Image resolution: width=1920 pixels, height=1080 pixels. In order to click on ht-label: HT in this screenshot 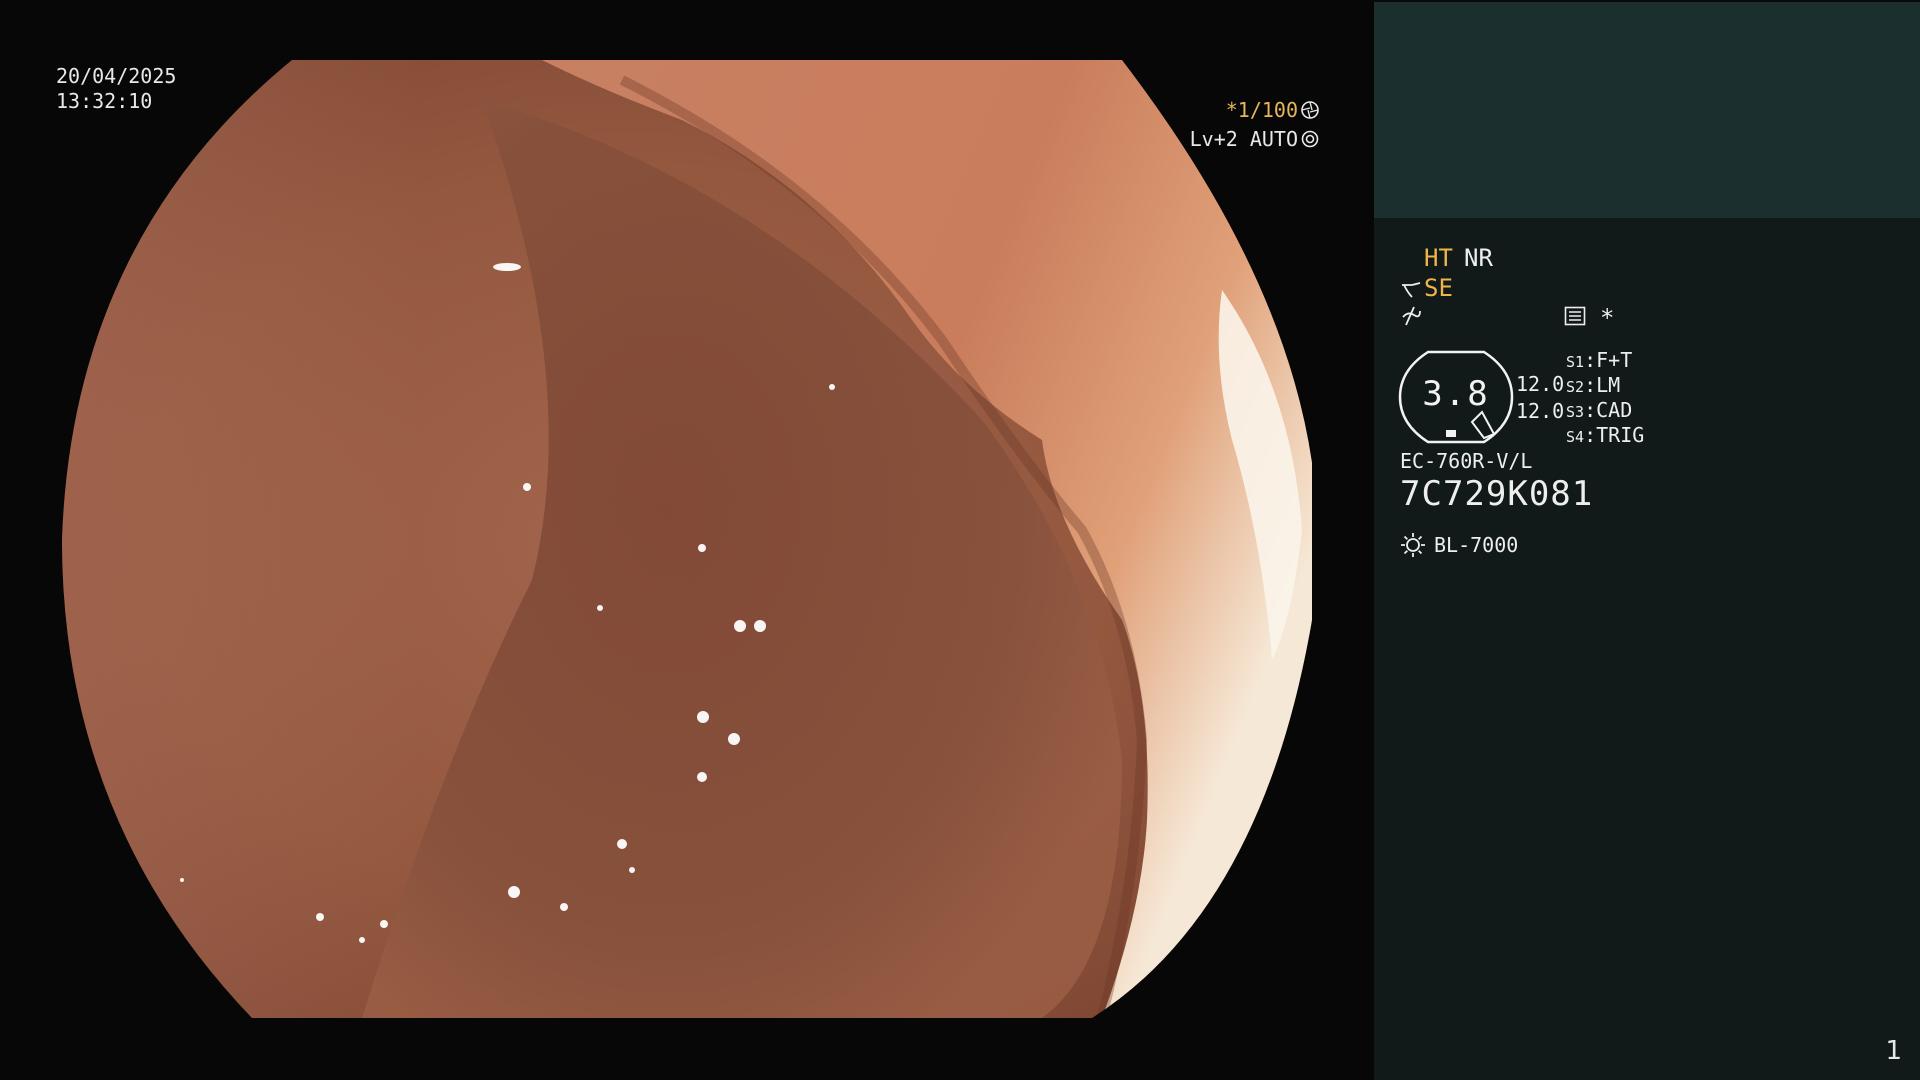, I will do `click(1438, 258)`.